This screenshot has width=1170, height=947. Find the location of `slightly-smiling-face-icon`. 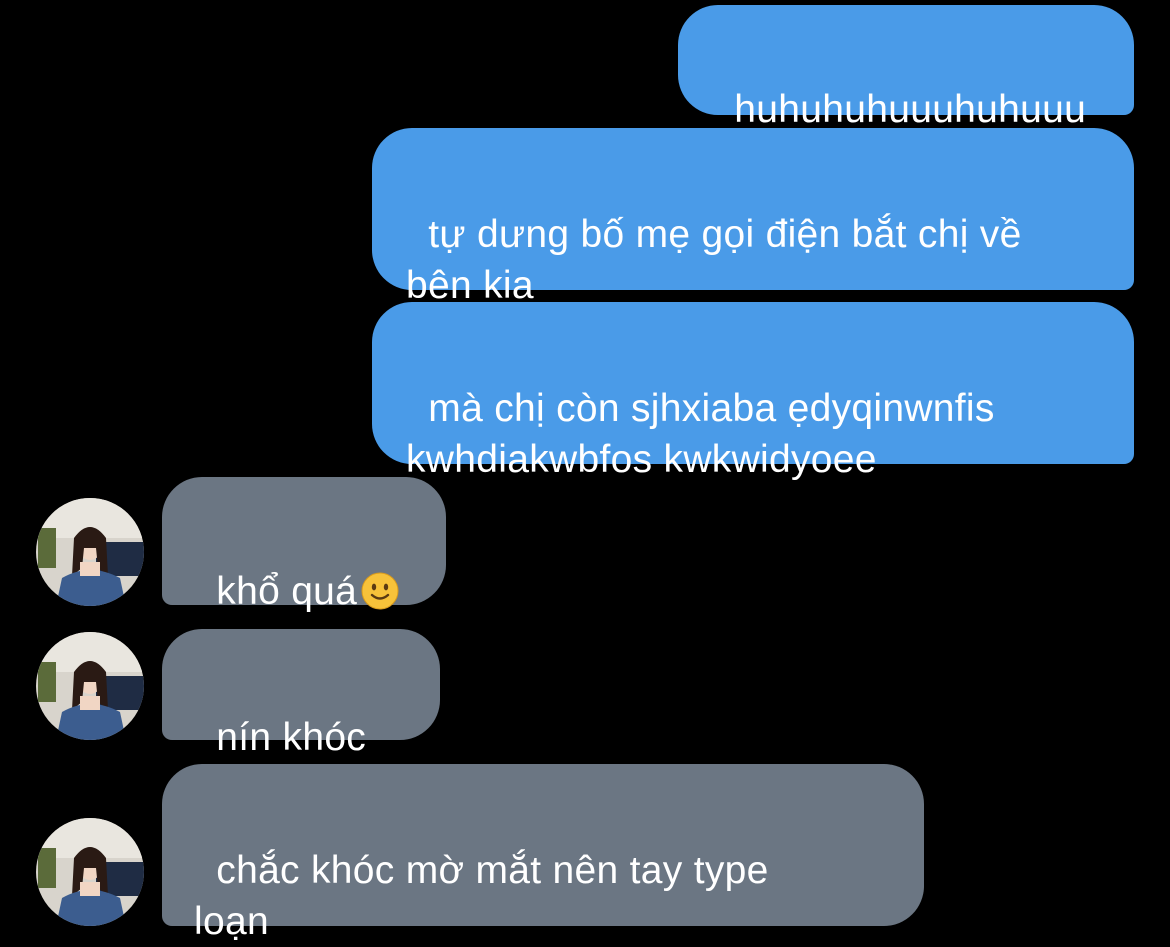

slightly-smiling-face-icon is located at coordinates (380, 591).